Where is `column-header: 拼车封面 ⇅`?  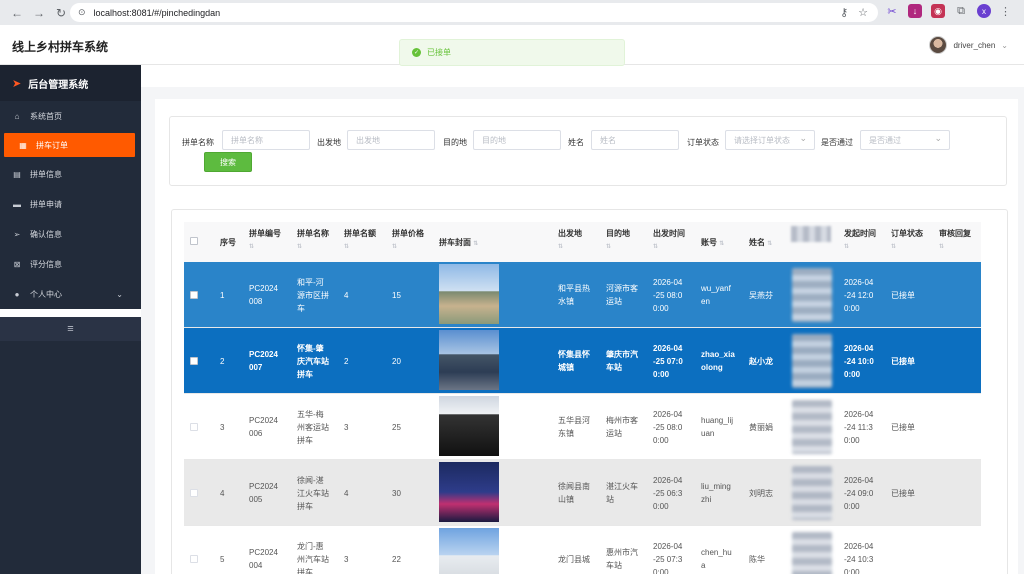 column-header: 拼车封面 ⇅ is located at coordinates (458, 242).